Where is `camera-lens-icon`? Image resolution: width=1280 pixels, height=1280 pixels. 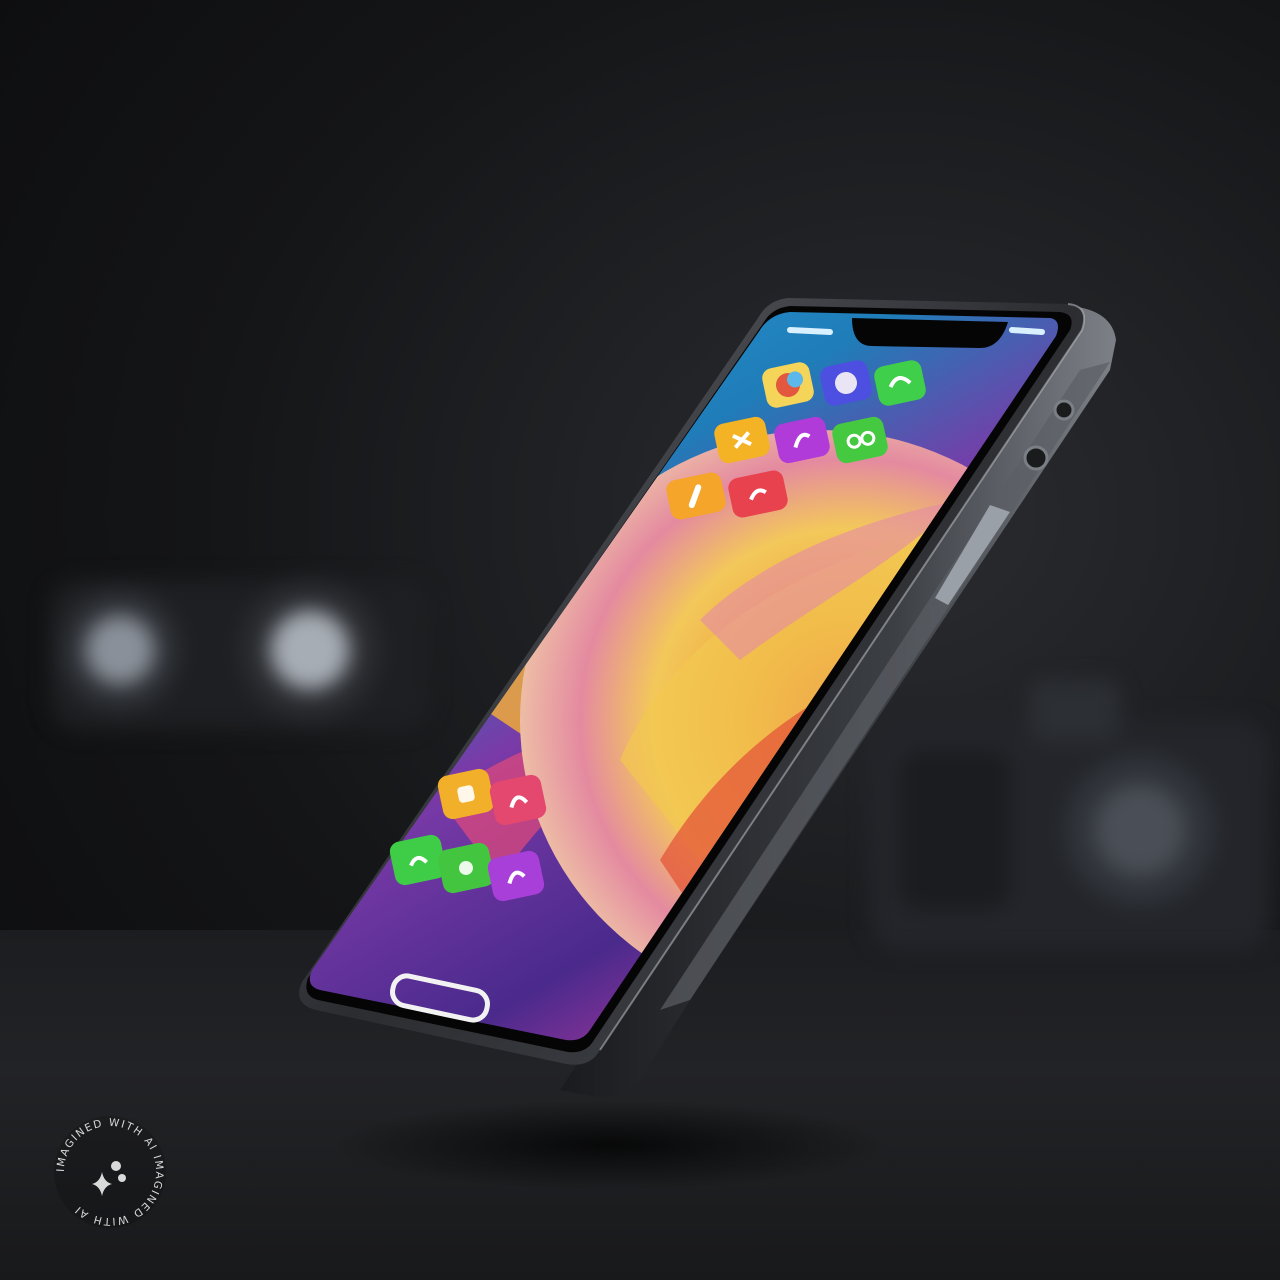
camera-lens-icon is located at coordinates (1064, 410).